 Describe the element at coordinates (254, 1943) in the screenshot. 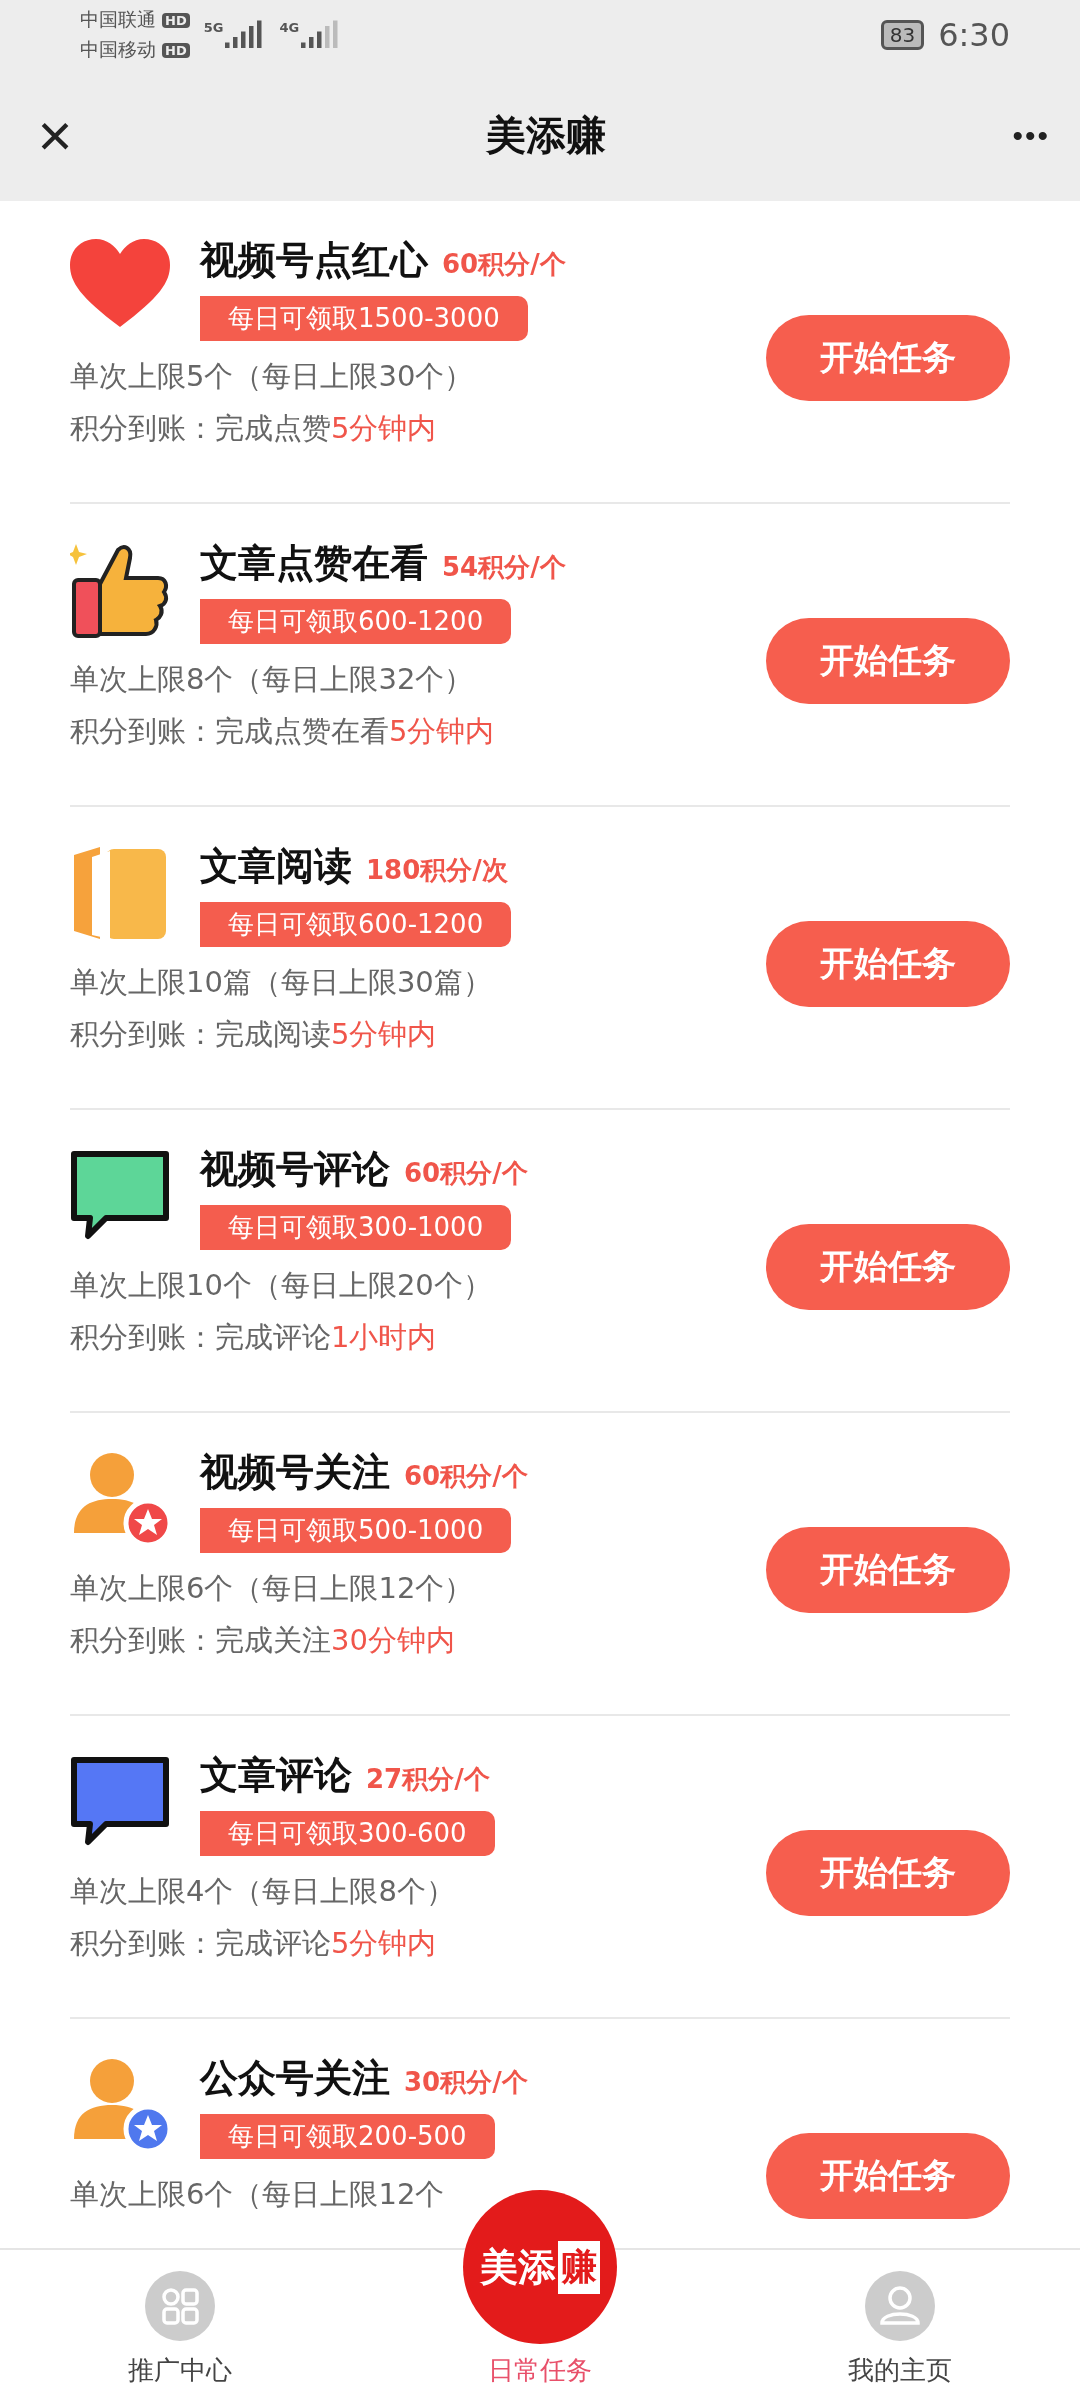

I see `reward-text: 积分到账：完成评论5分钟内` at that location.